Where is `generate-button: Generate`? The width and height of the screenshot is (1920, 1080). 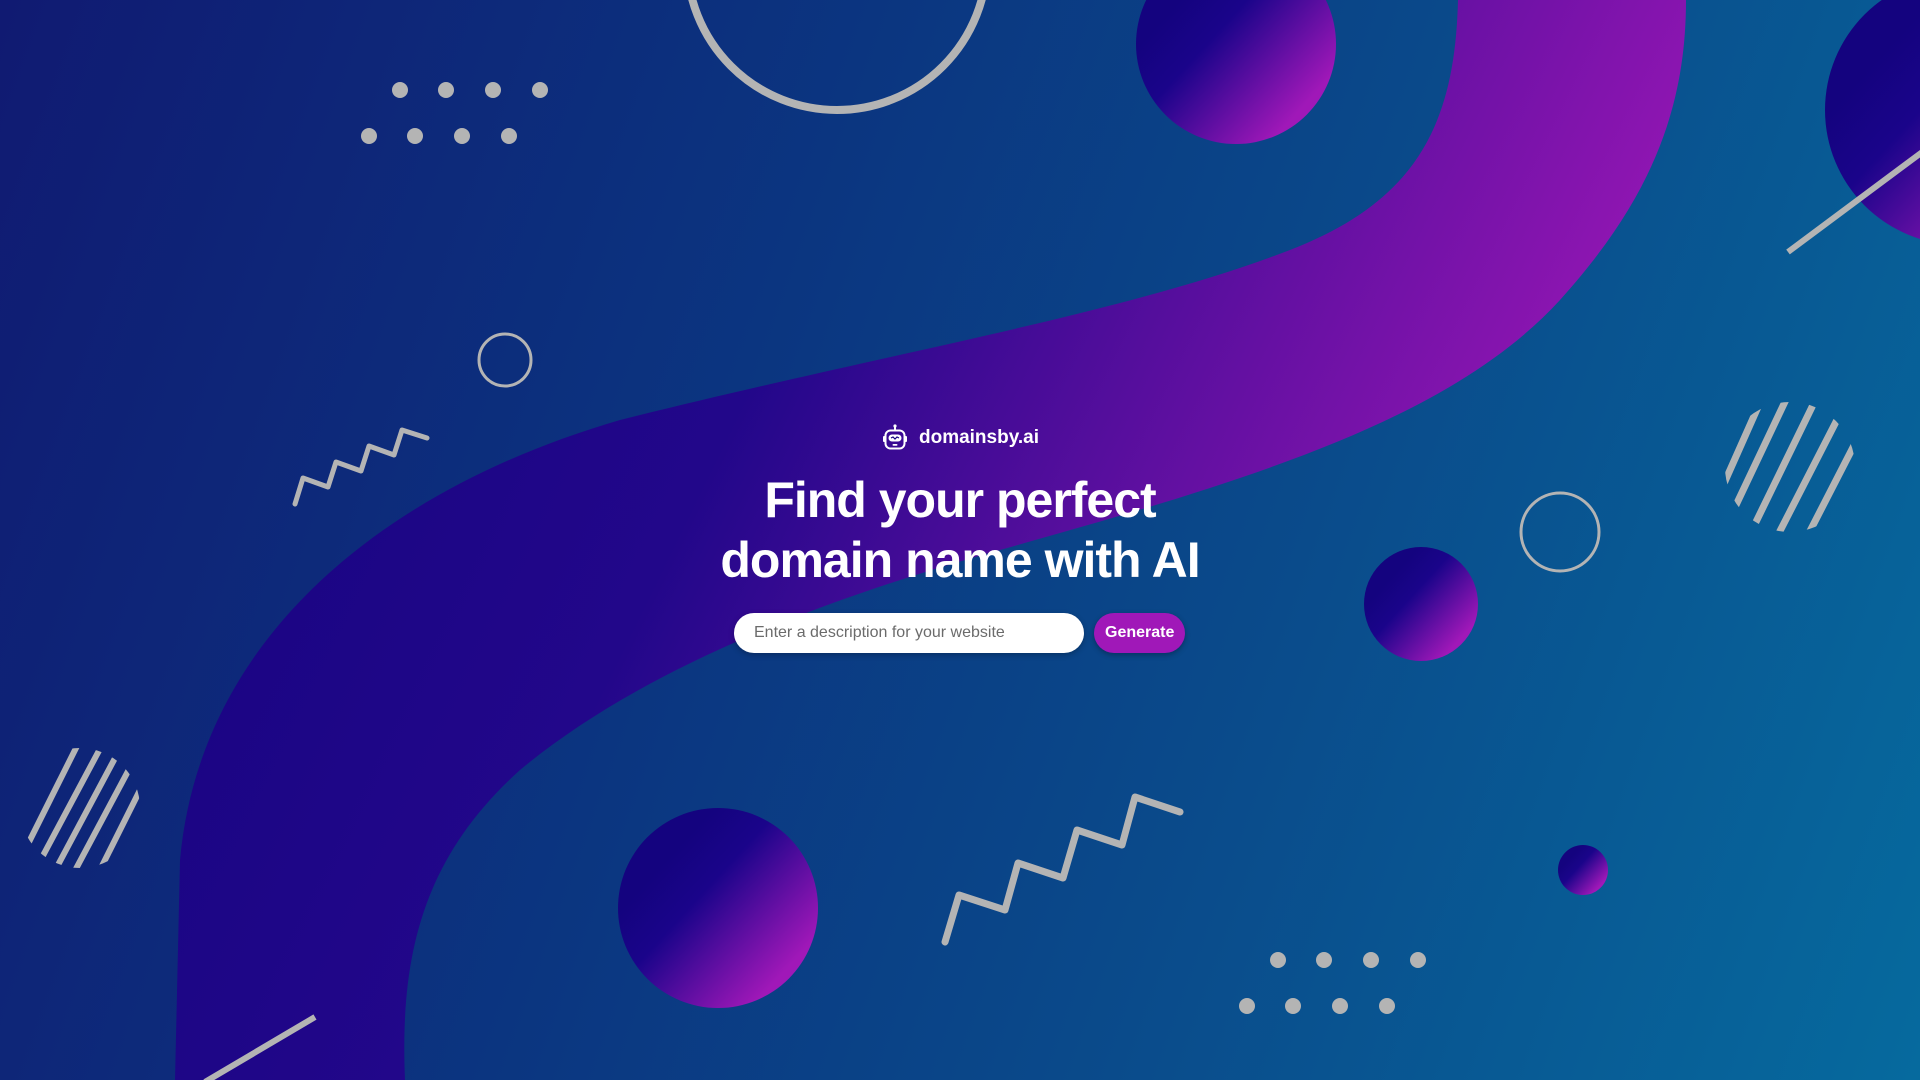
generate-button: Generate is located at coordinates (1140, 633).